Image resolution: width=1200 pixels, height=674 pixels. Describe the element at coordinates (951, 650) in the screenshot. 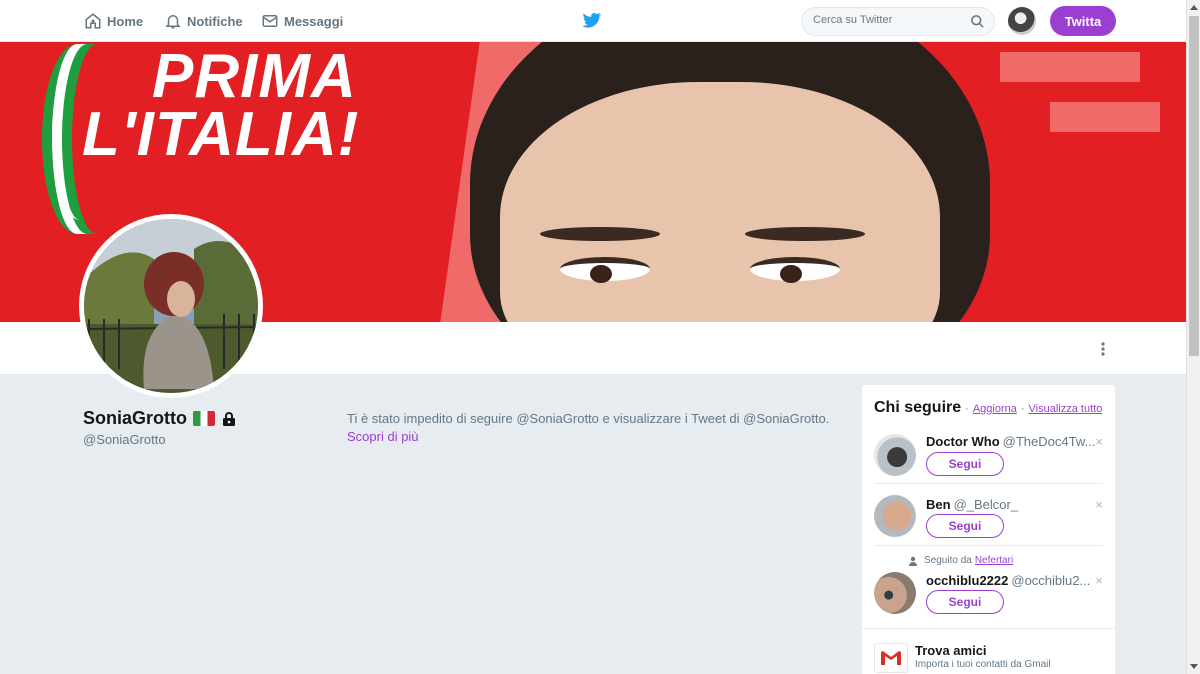

I see `find-friends-title: Trova amici` at that location.